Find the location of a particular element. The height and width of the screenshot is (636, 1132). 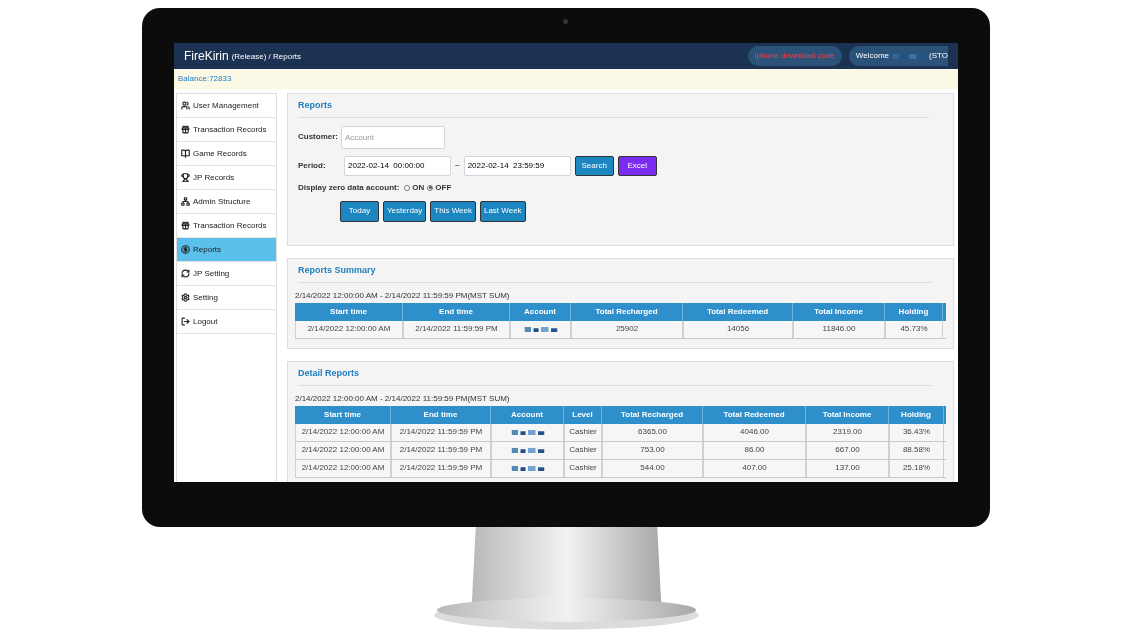

users-icon is located at coordinates (185, 105).